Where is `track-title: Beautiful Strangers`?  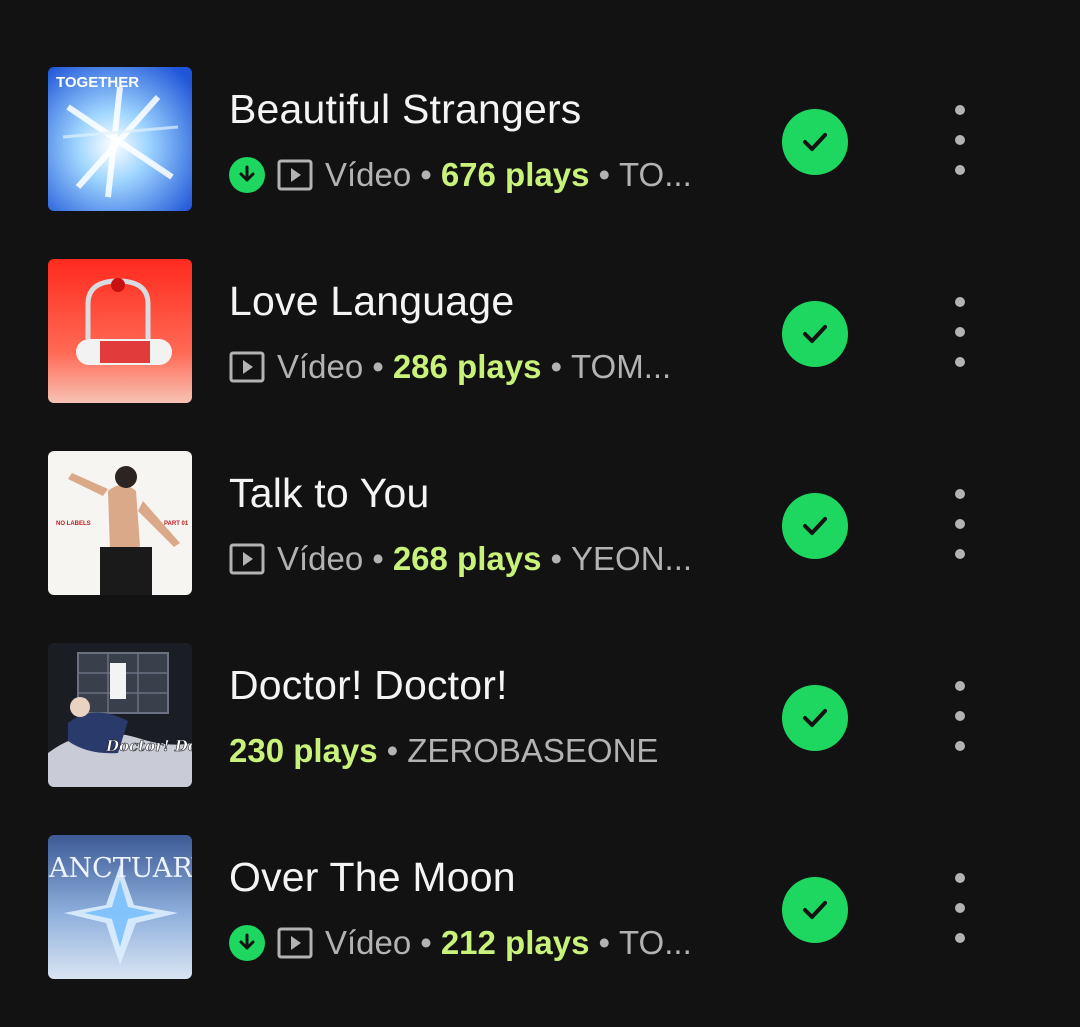
track-title: Beautiful Strangers is located at coordinates (405, 109).